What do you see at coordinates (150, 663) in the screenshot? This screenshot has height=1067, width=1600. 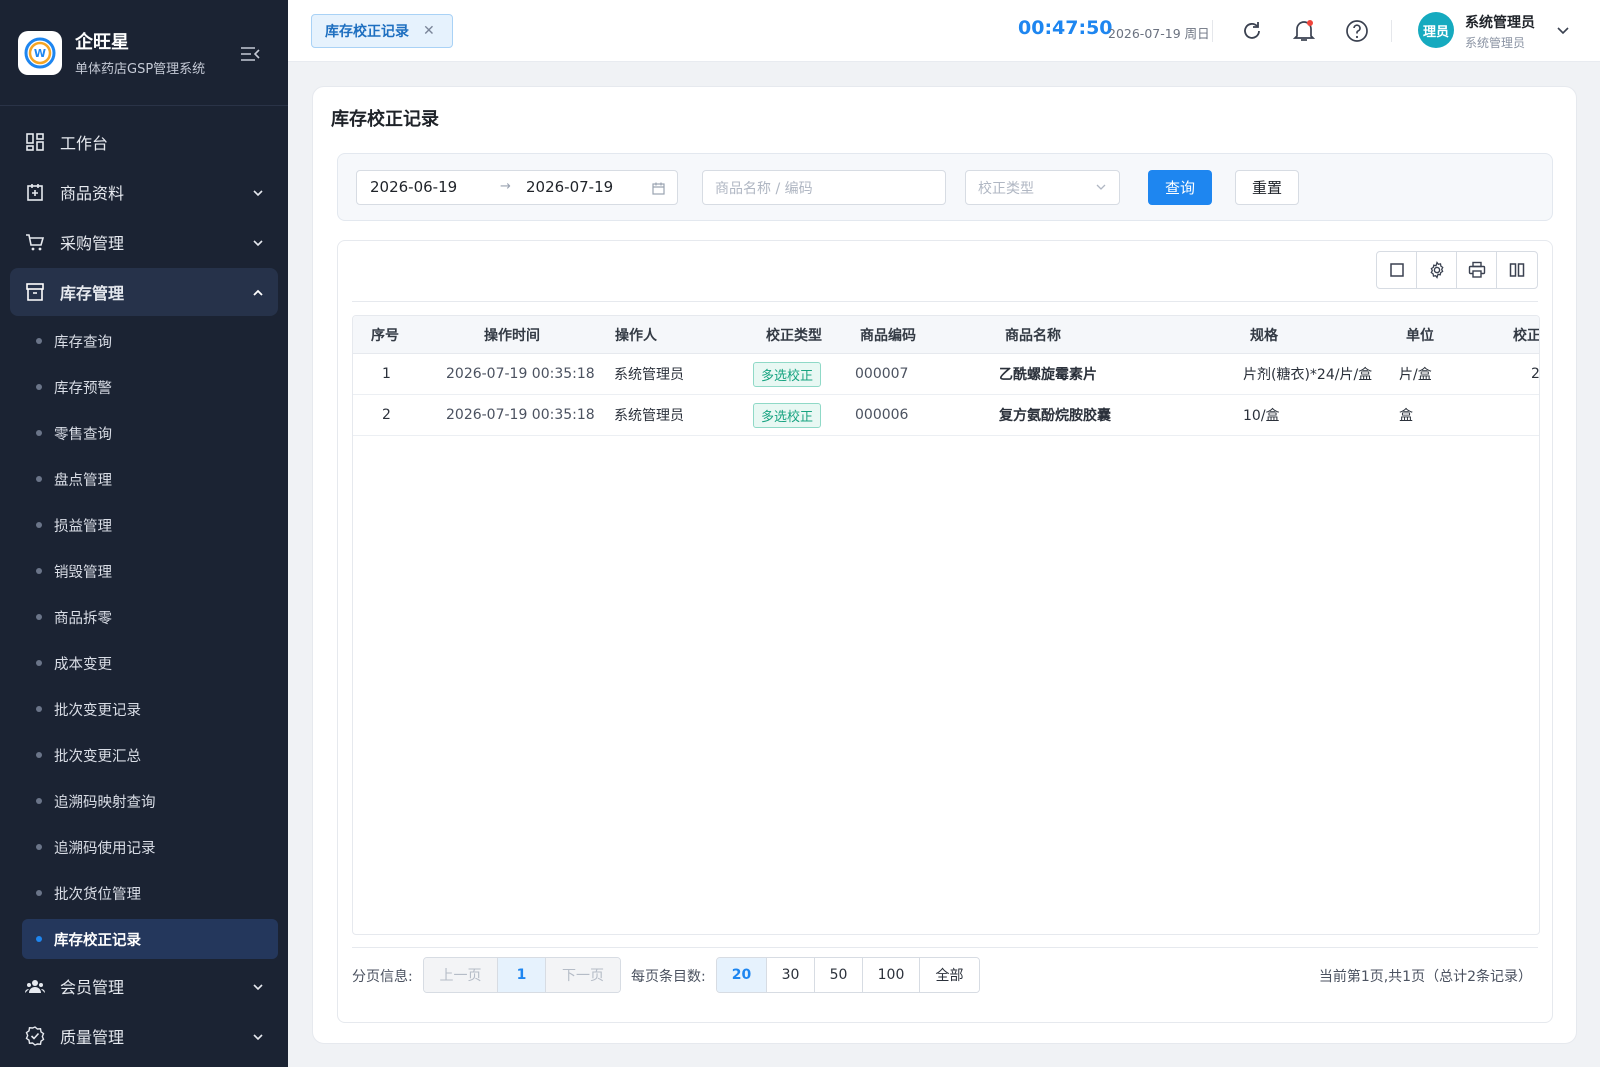 I see `submenu-item: 成本变更` at bounding box center [150, 663].